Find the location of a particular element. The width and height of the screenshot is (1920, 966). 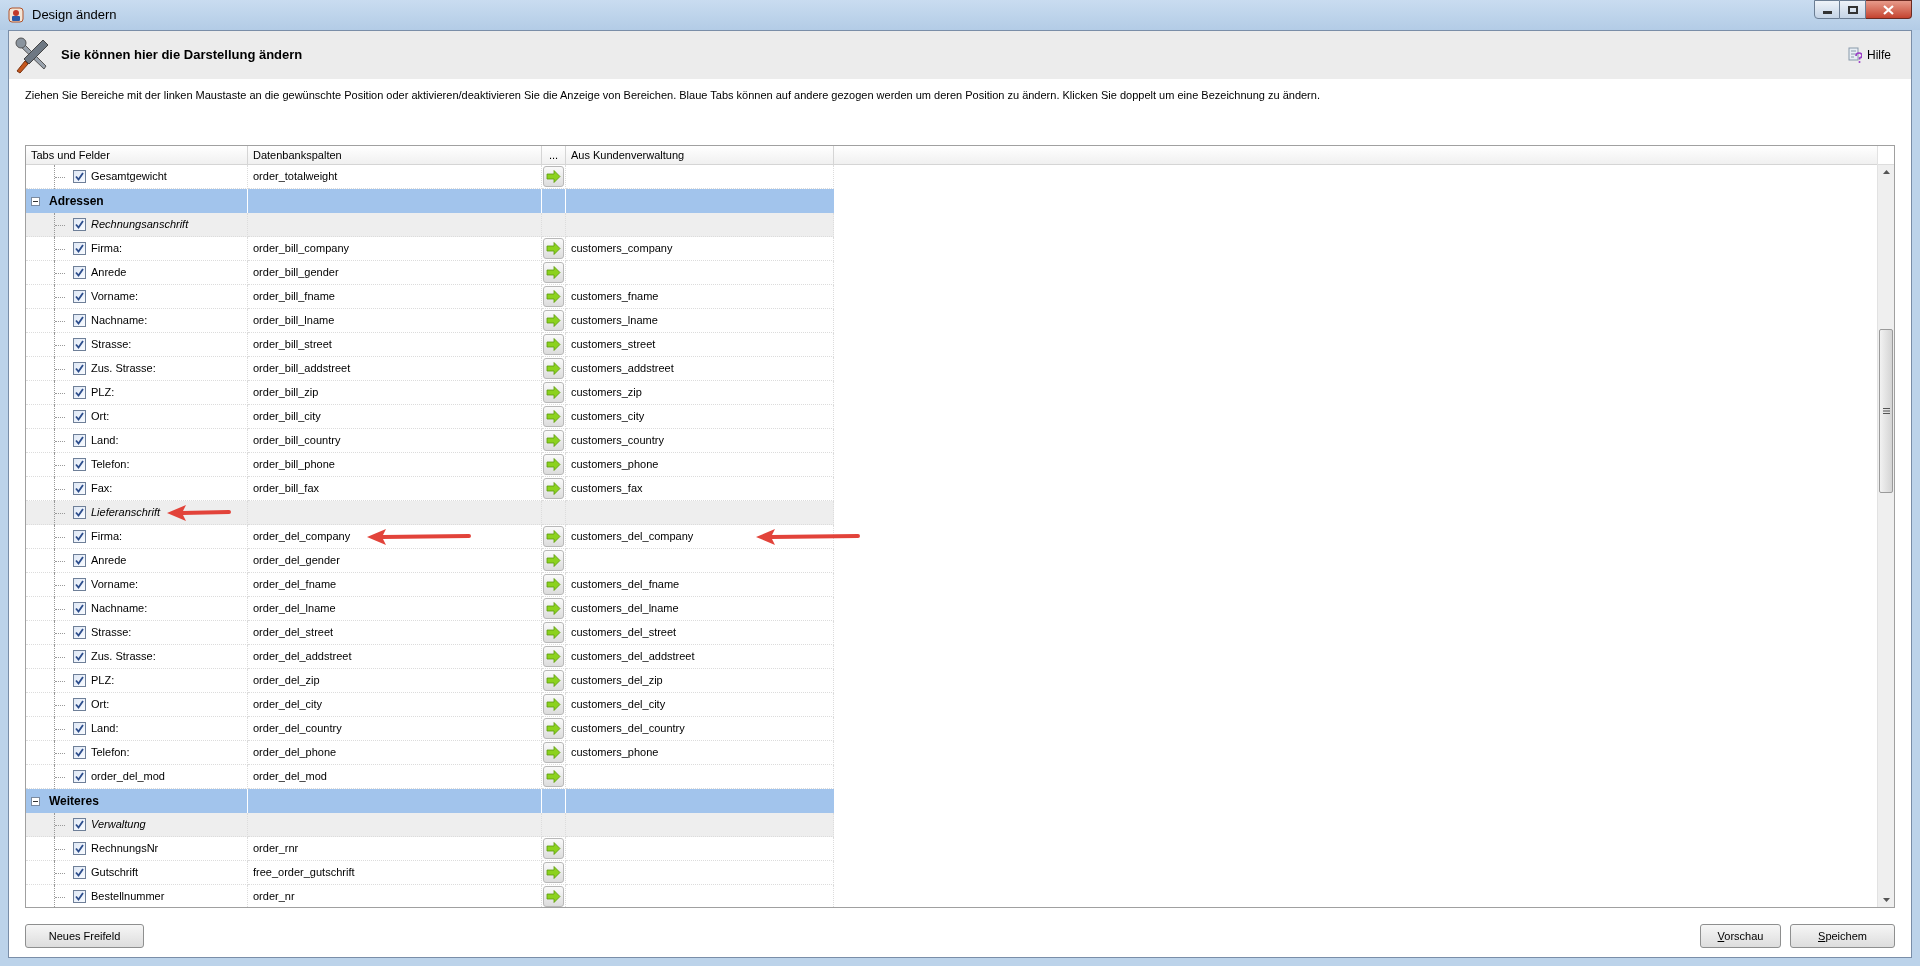

field-label: Telefon: is located at coordinates (110, 753).